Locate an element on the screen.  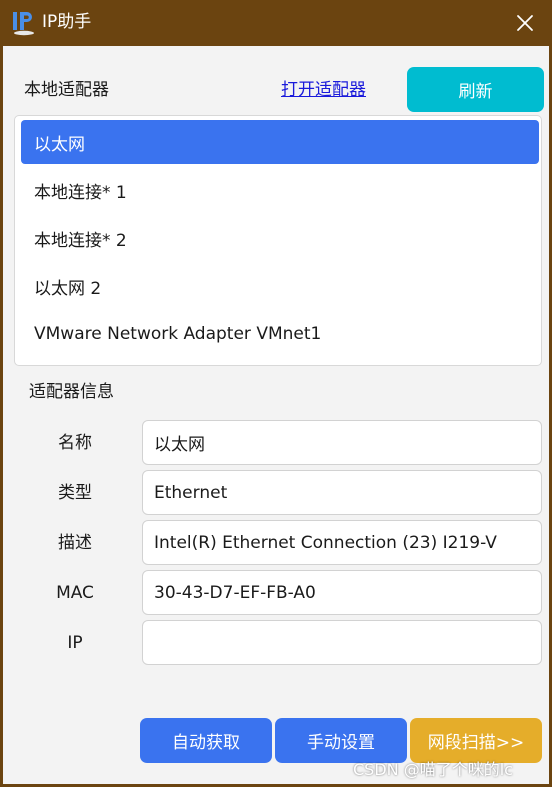
ip-field is located at coordinates (342, 642).